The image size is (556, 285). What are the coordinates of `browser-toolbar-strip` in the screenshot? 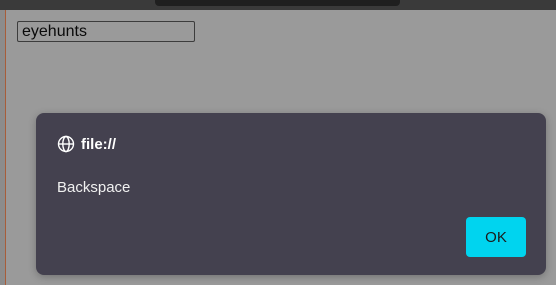 It's located at (278, 5).